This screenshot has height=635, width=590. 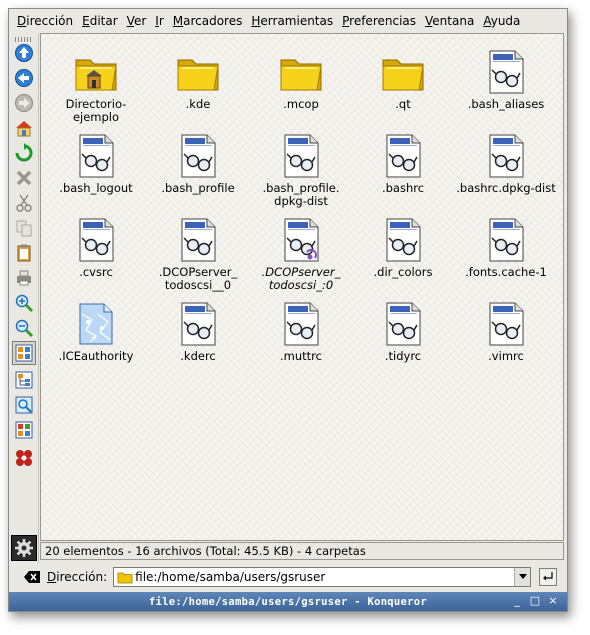 I want to click on file-name: Directorio- ejemplo, so click(x=96, y=110).